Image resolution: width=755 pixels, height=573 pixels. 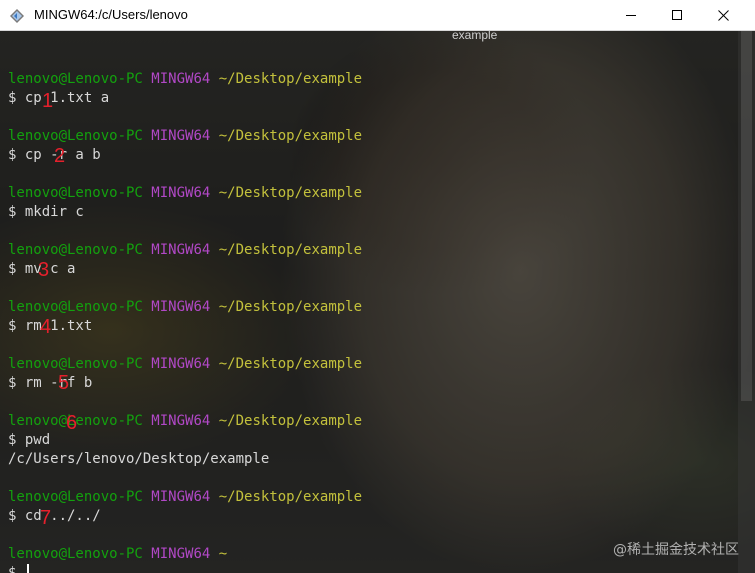 What do you see at coordinates (475, 35) in the screenshot?
I see `ghost-caption: example` at bounding box center [475, 35].